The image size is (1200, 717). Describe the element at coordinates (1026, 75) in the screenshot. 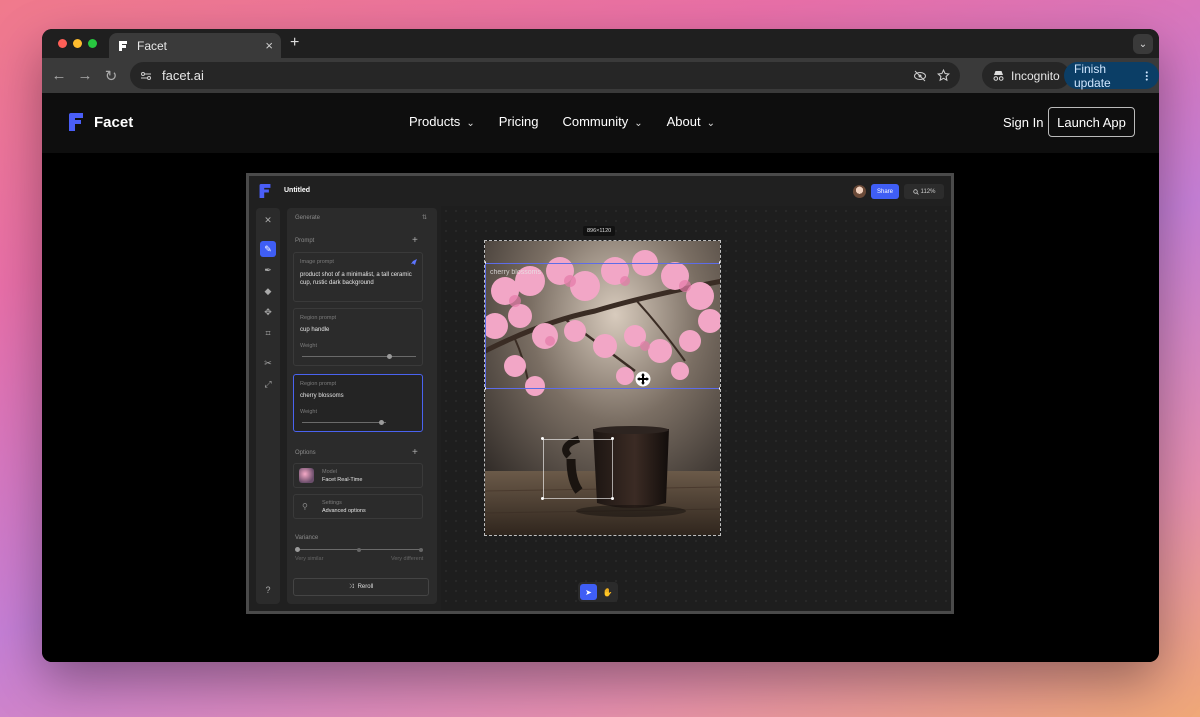

I see `incognito-indicator: Incognito` at that location.